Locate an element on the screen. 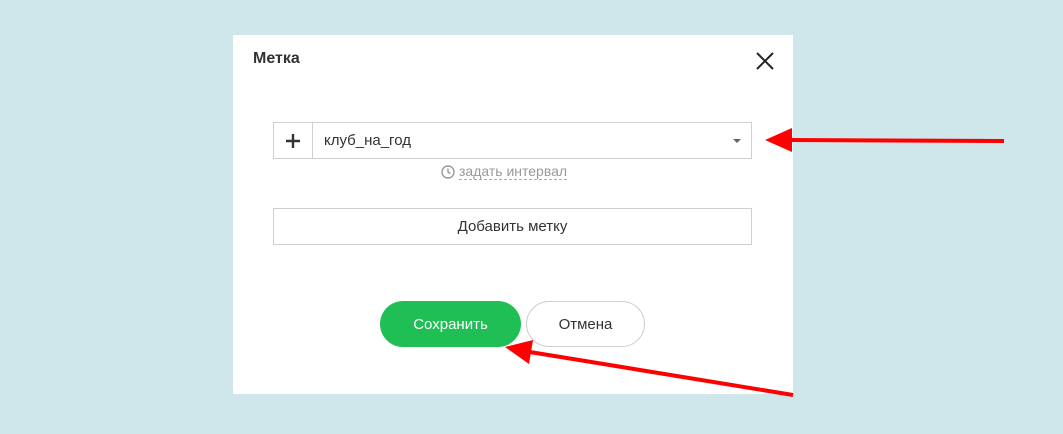 This screenshot has width=1063, height=434. annotation-arrow-to-select is located at coordinates (885, 140).